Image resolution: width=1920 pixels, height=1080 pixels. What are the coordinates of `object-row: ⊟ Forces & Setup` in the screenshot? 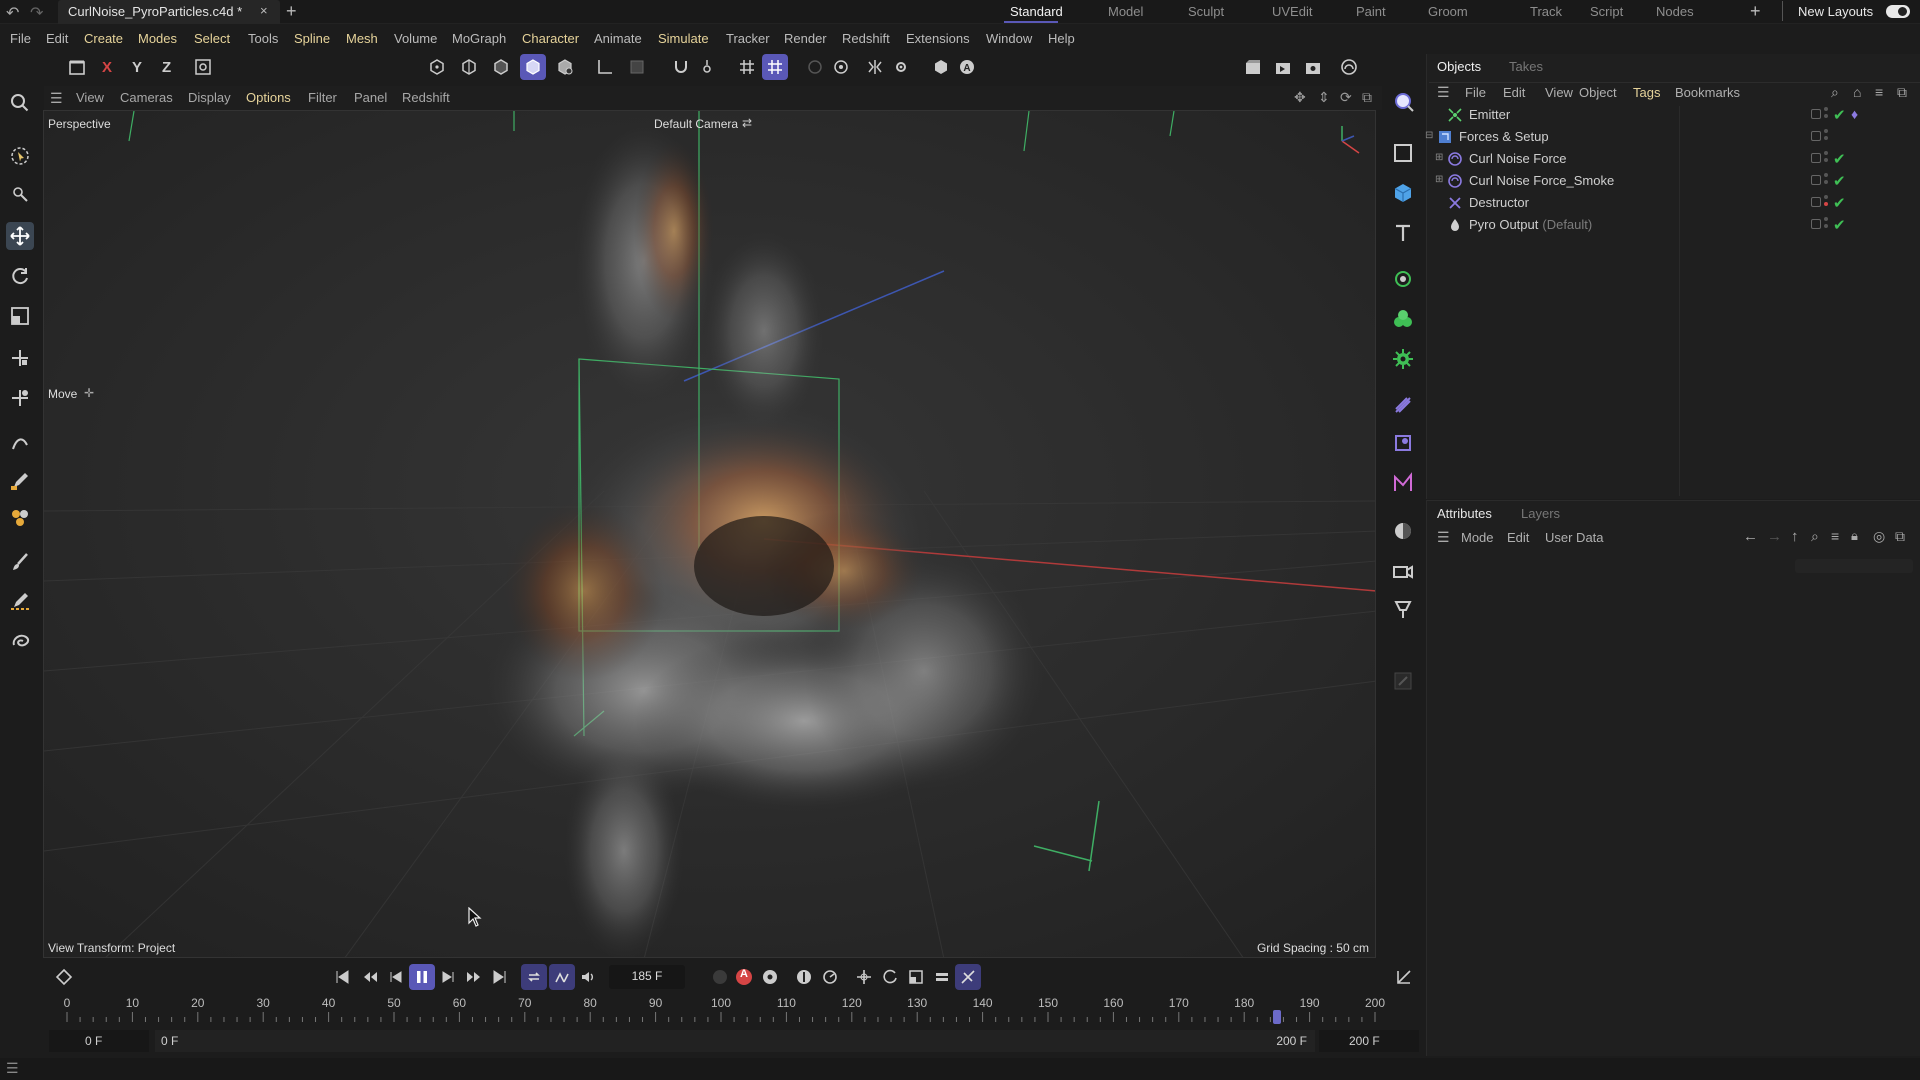 It's located at (1672, 137).